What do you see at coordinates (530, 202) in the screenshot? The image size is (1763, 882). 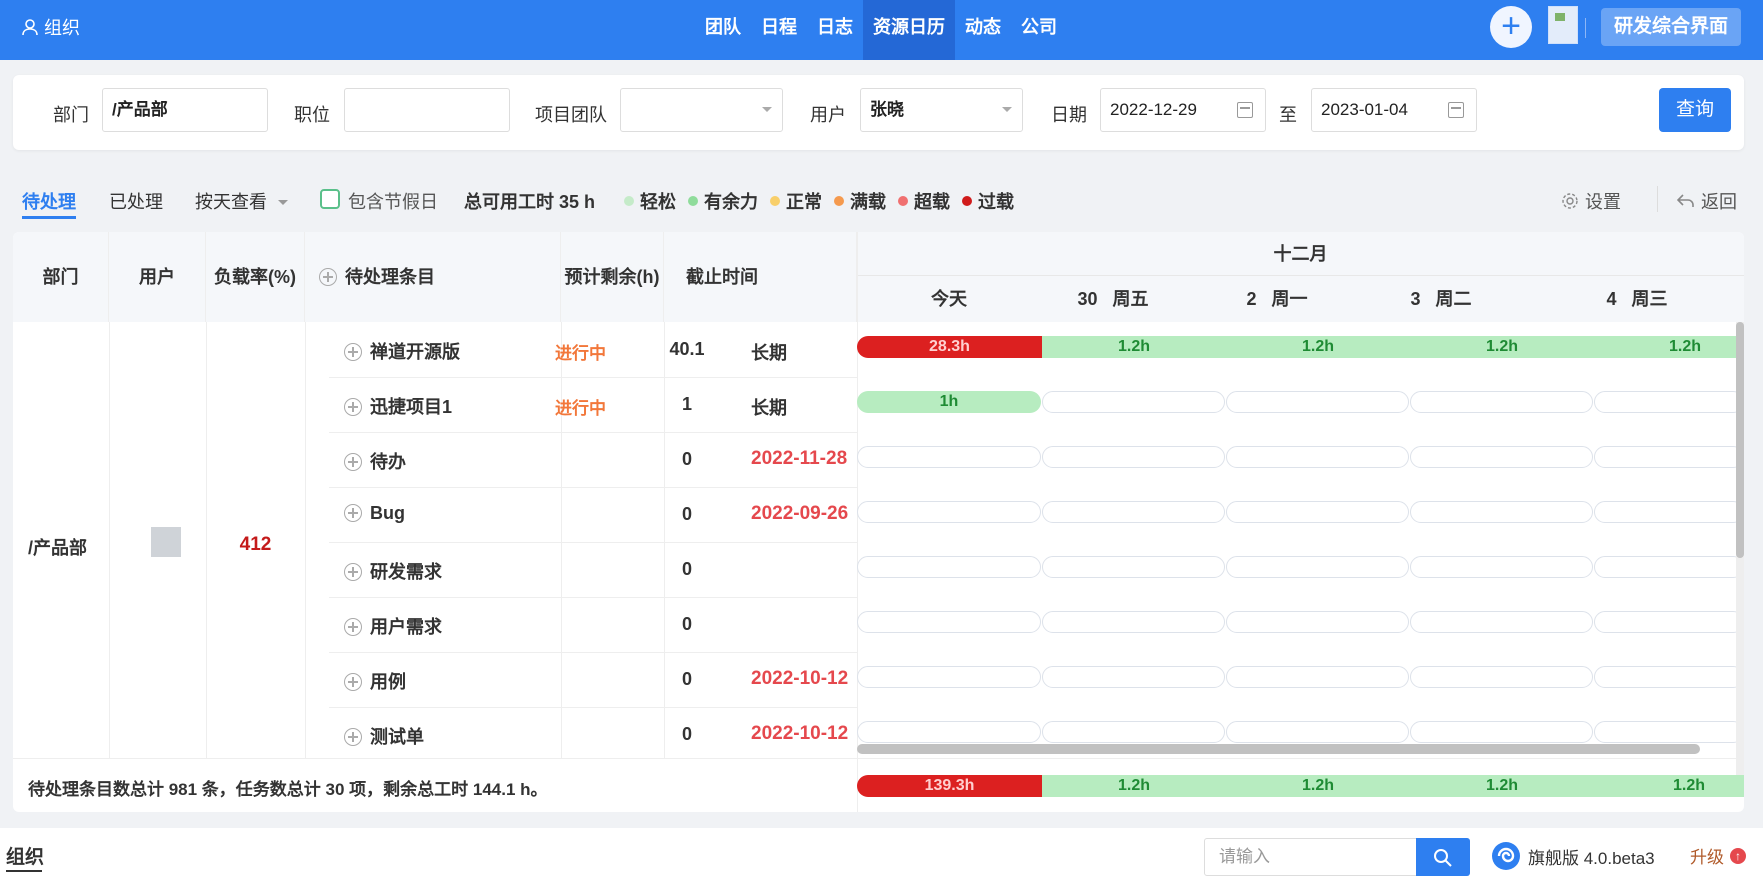 I see `total-hours: 总可用工时 35 h` at bounding box center [530, 202].